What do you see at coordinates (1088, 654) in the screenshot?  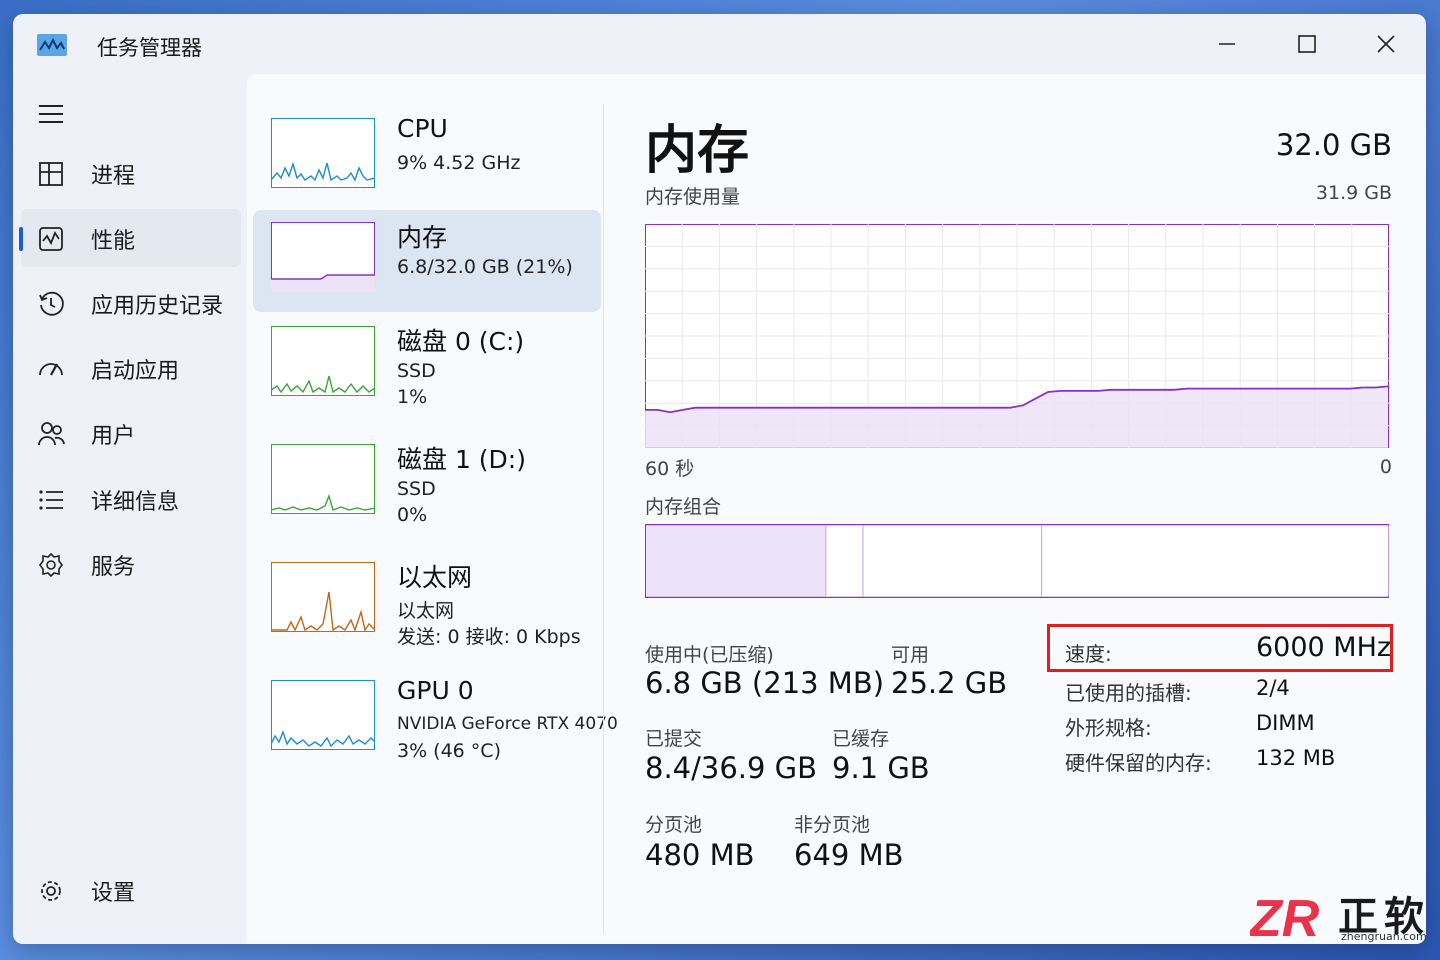 I see `speed-label: 速度:` at bounding box center [1088, 654].